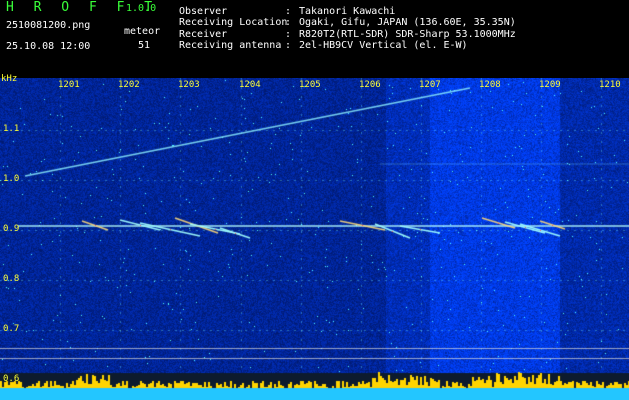  I want to click on x-tick-label: 1210, so click(610, 85).